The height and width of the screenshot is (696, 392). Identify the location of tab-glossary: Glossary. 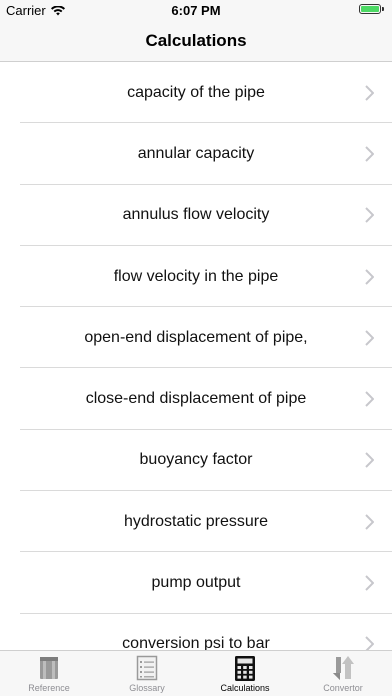
(147, 673).